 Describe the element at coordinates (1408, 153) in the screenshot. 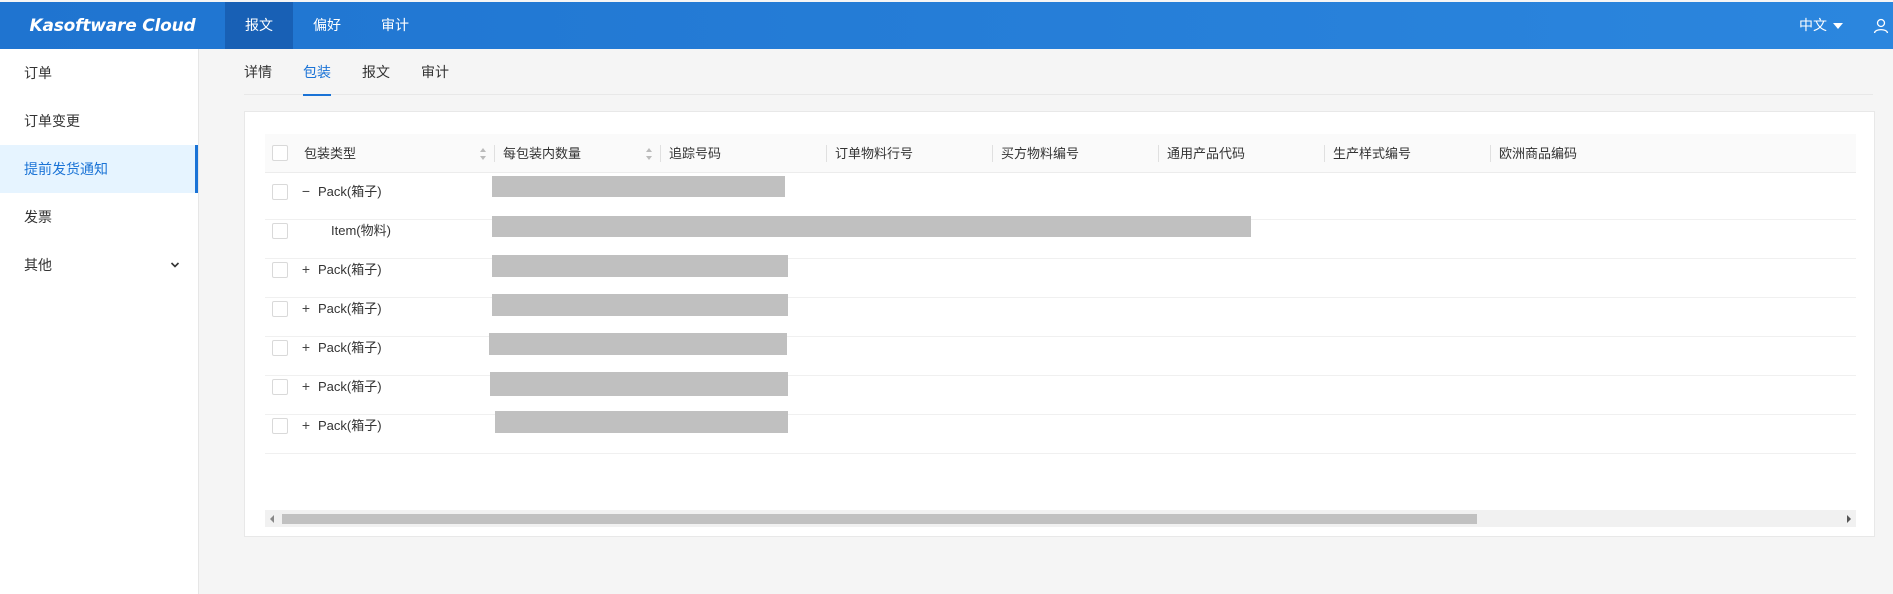

I see `column-header-style-number: 生产样式编号` at that location.